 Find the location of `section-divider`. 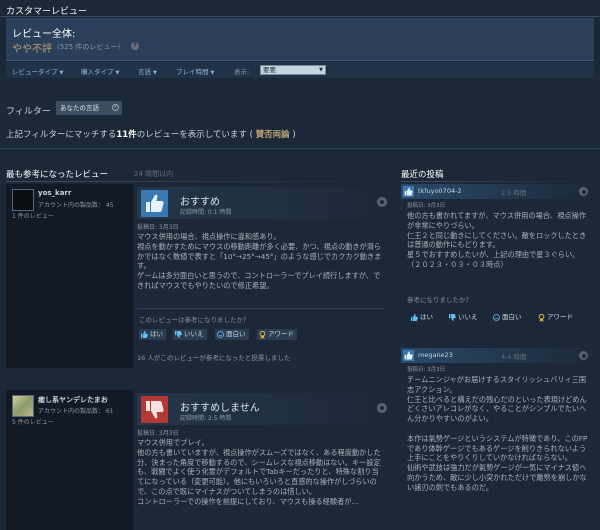

section-divider is located at coordinates (300, 148).